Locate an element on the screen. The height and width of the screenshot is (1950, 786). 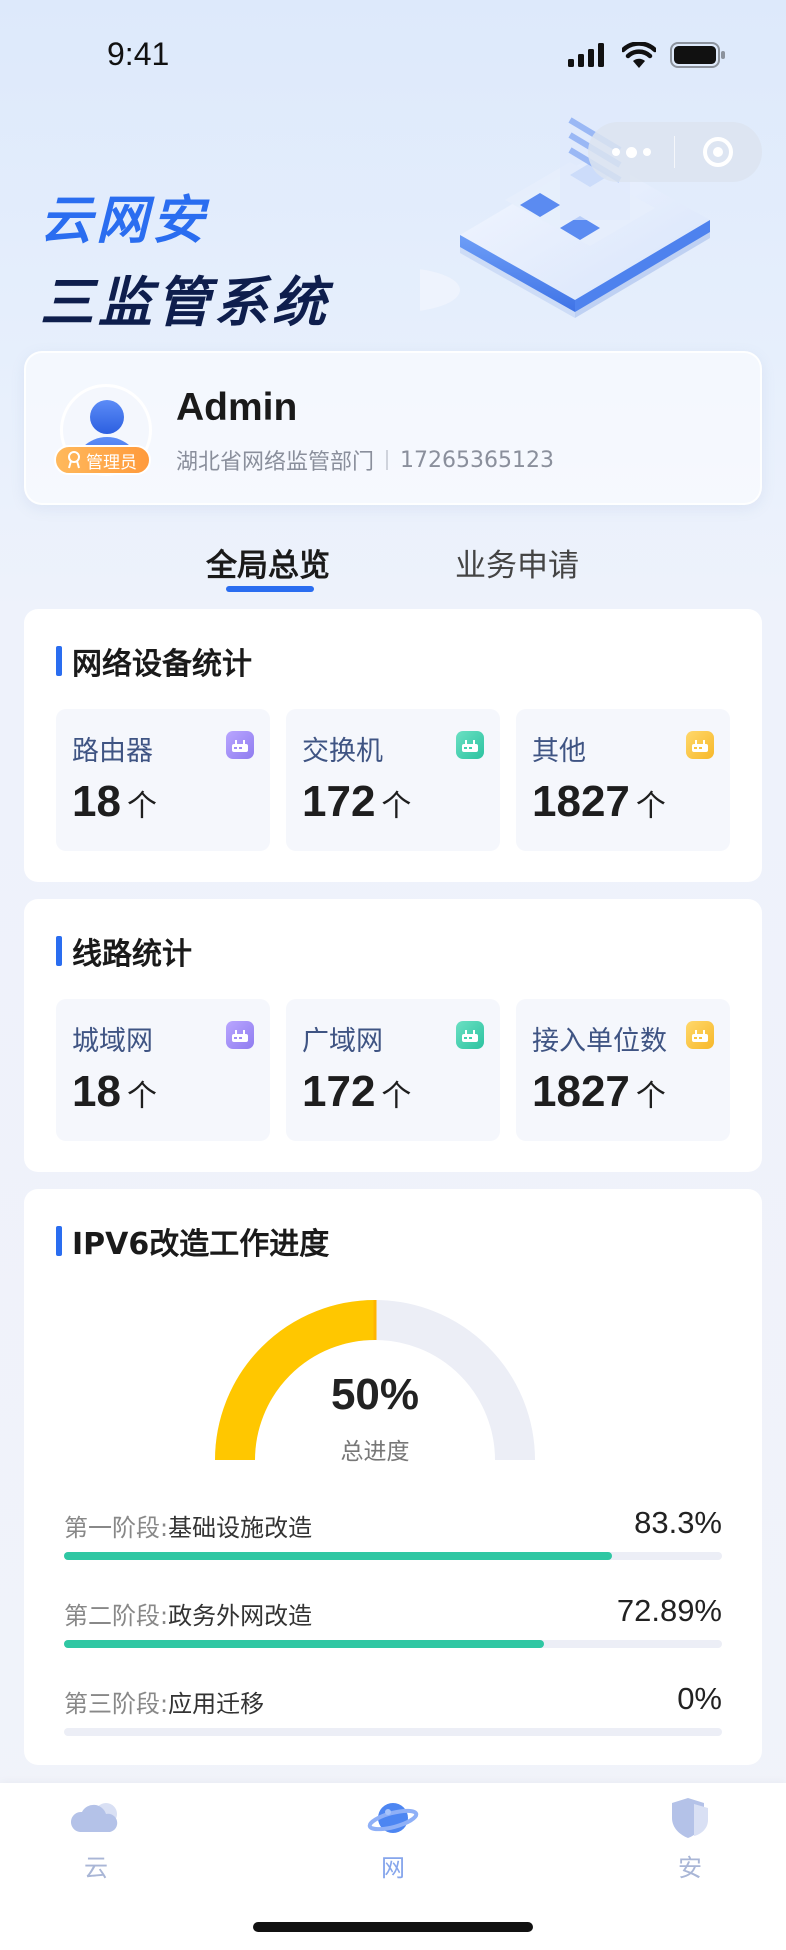
device-stats-card: 网络设备统计 路由器 18 个 交换机 172 个 其他 1827 个 is located at coordinates (393, 745).